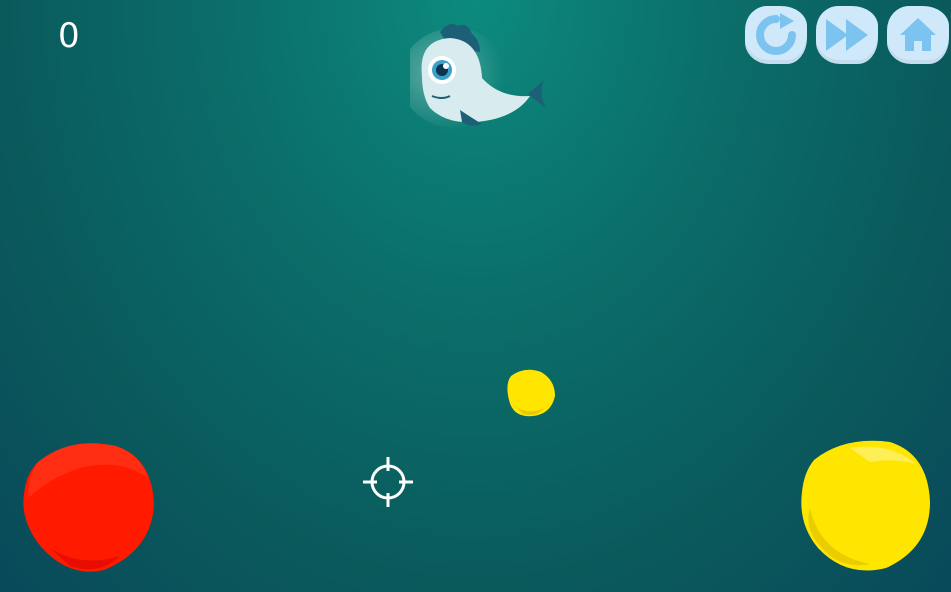 The width and height of the screenshot is (951, 592). Describe the element at coordinates (531, 393) in the screenshot. I see `yellow-blob-small` at that location.